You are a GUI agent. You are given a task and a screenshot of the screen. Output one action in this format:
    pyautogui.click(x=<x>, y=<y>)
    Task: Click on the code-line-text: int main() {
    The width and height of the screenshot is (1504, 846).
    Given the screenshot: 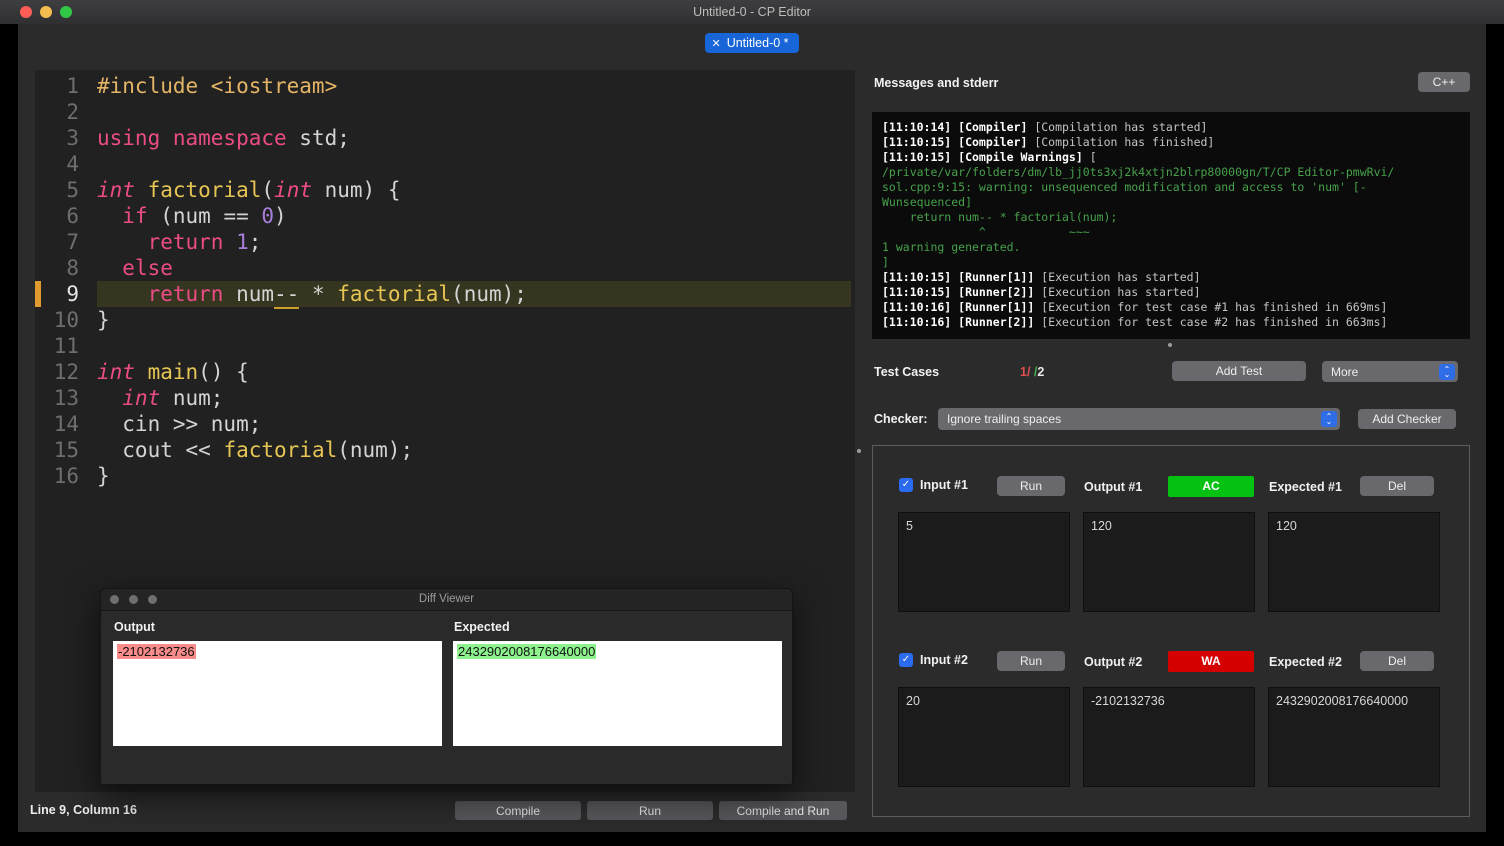 What is the action you would take?
    pyautogui.click(x=173, y=372)
    